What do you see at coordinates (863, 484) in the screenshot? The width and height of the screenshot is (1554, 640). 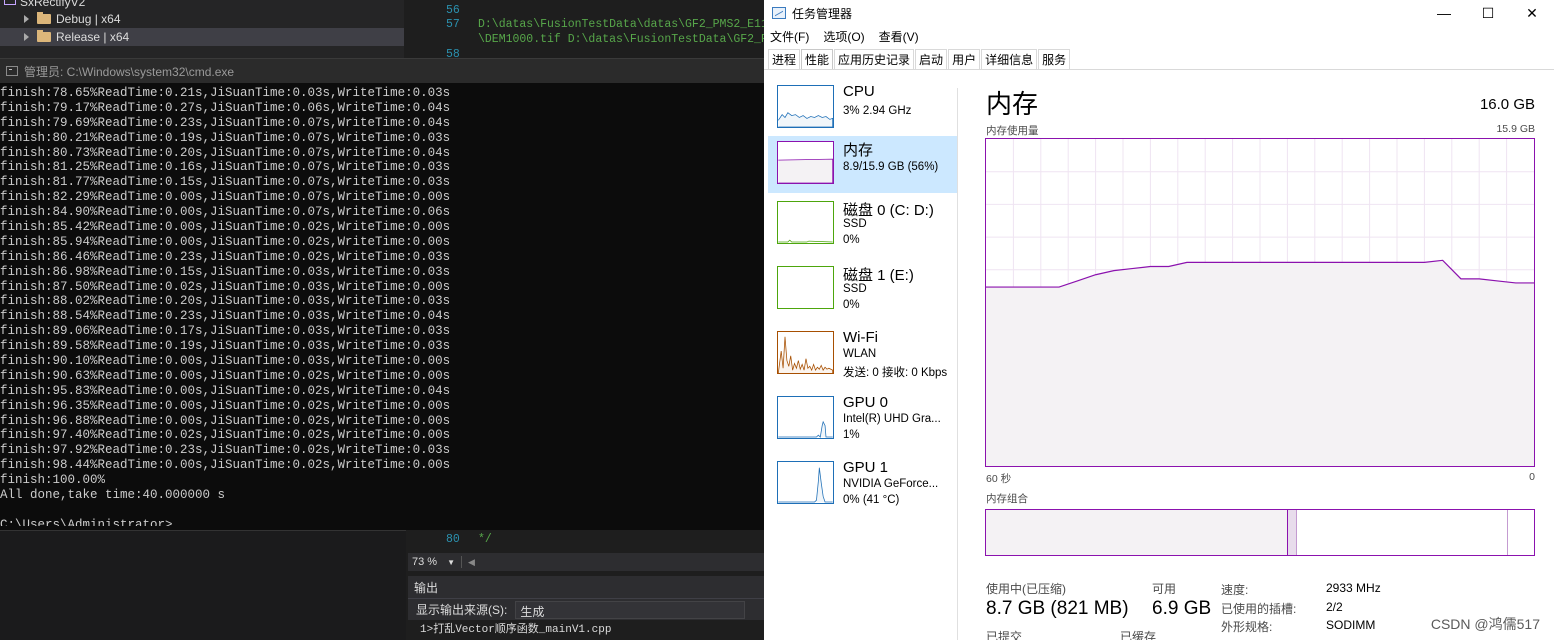 I see `sidebar-item-gpu1: GPU 1 NVIDIA GeForce... 0% (41 °C)` at bounding box center [863, 484].